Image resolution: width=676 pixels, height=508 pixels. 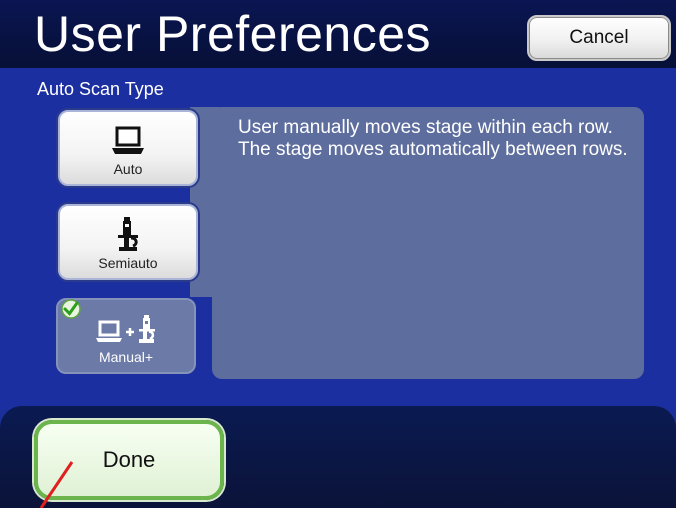 I want to click on cancel-button: Cancel, so click(x=599, y=38).